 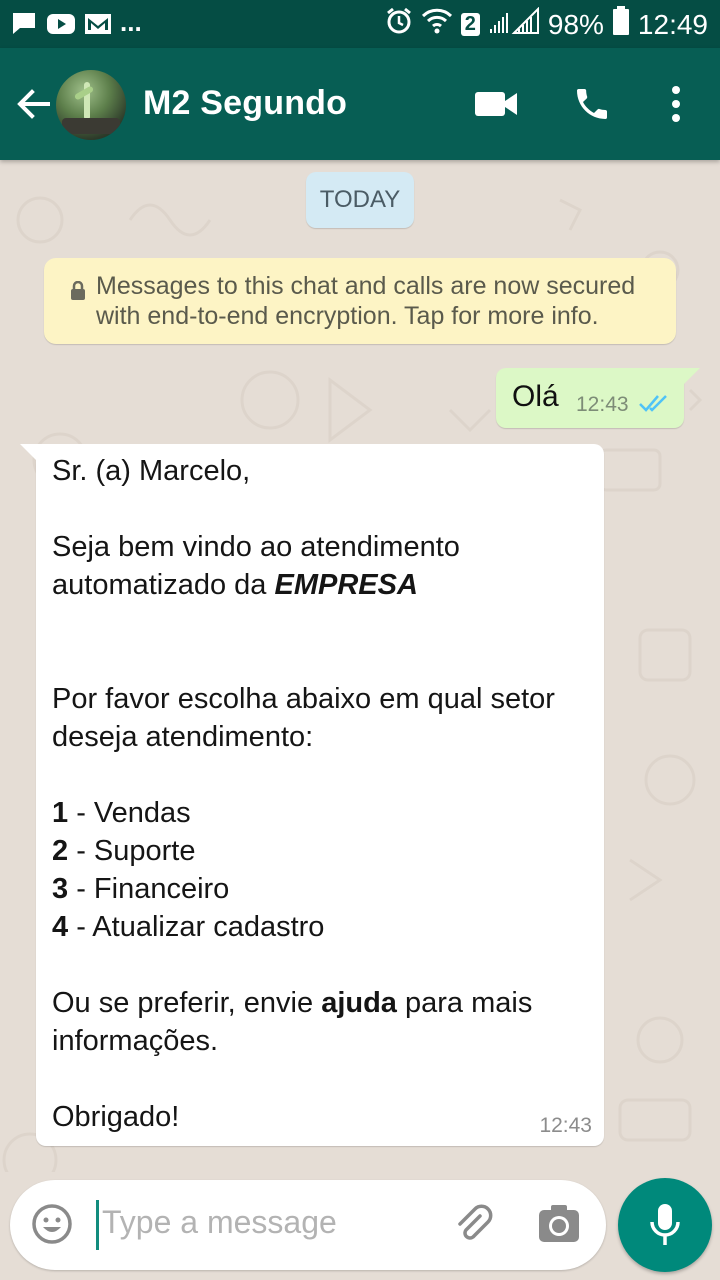 What do you see at coordinates (60, 927) in the screenshot?
I see `option-number: 4` at bounding box center [60, 927].